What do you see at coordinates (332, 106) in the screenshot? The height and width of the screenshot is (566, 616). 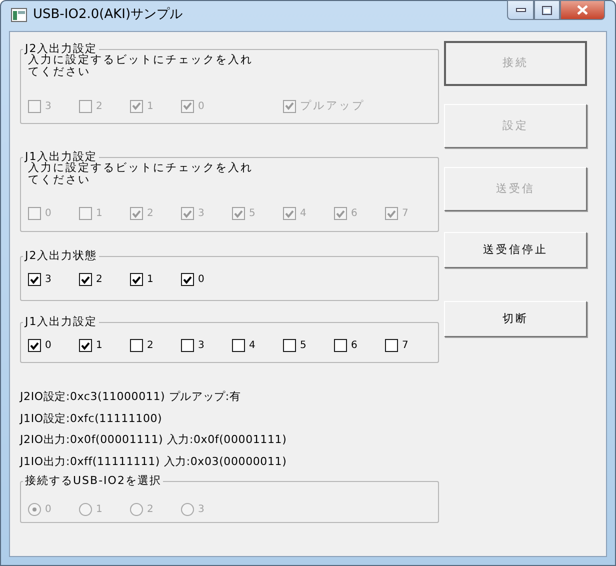 I see `checkbox-label: プルアップ` at bounding box center [332, 106].